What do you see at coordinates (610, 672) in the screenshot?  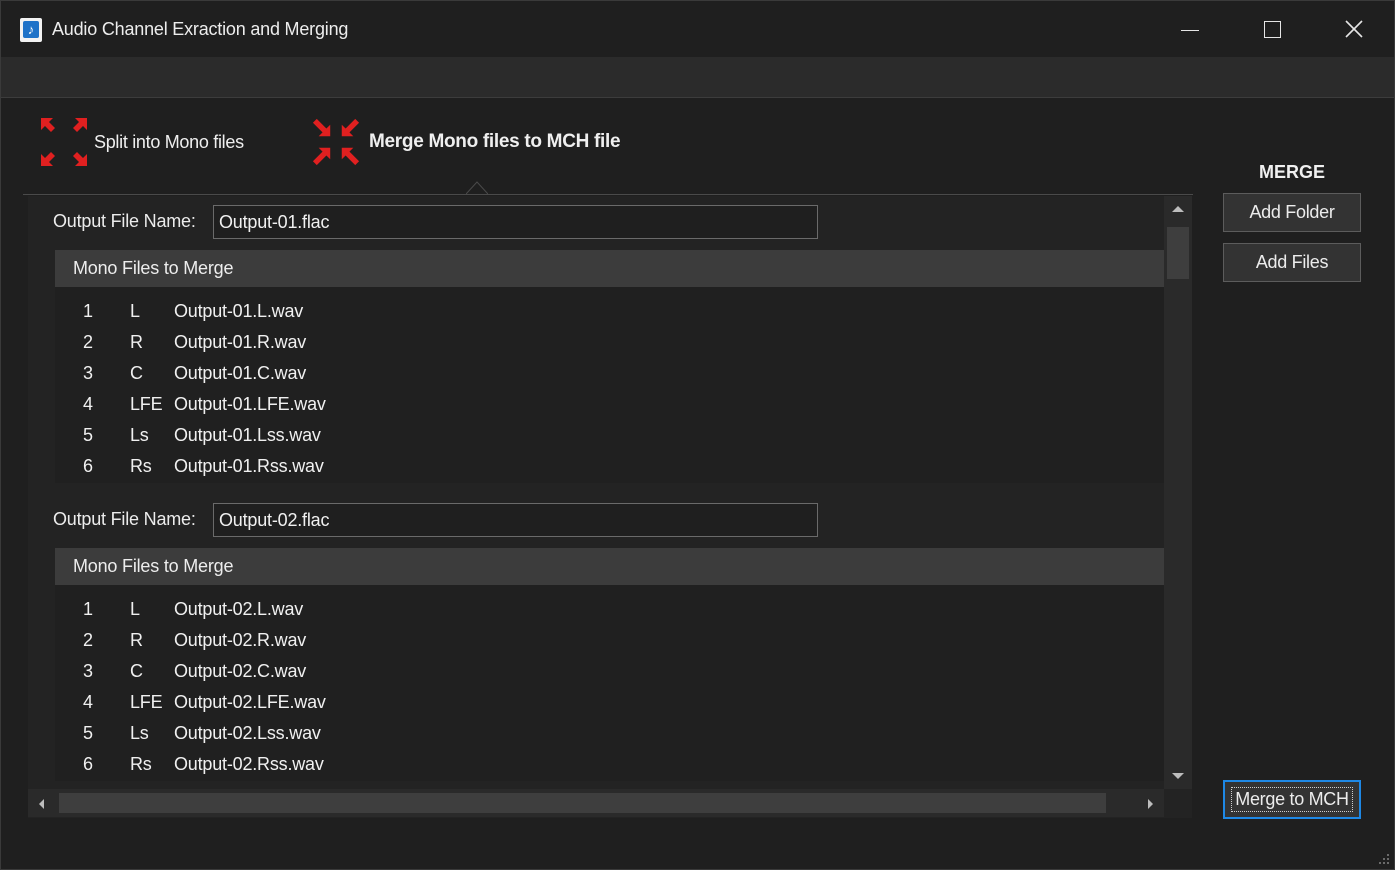 I see `list-item: 3 C Output-02.C.wav` at bounding box center [610, 672].